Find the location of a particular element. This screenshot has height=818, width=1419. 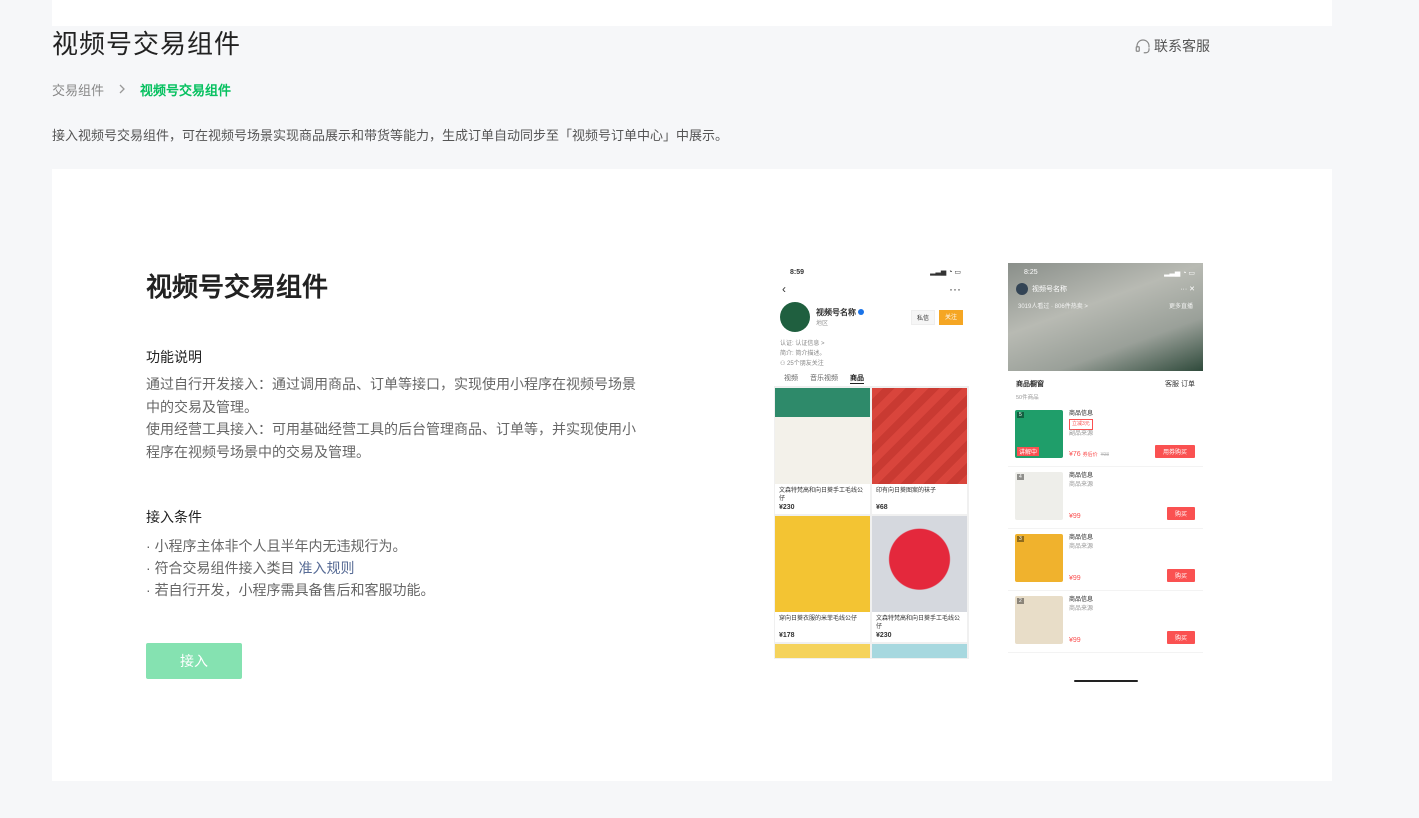

status-bar: 8:59 ▂▃▅ ◔ ▭ is located at coordinates (871, 272).